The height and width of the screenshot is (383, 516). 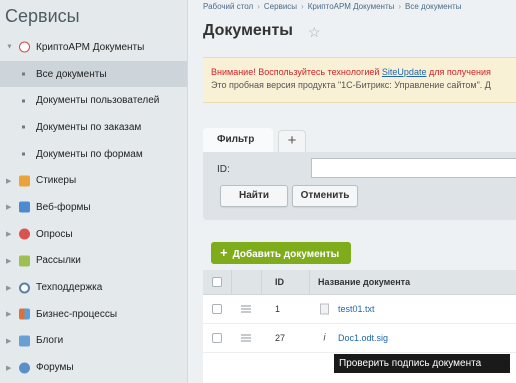 What do you see at coordinates (93, 180) in the screenshot?
I see `sidebar-item-stickers: ▶ Стикеры` at bounding box center [93, 180].